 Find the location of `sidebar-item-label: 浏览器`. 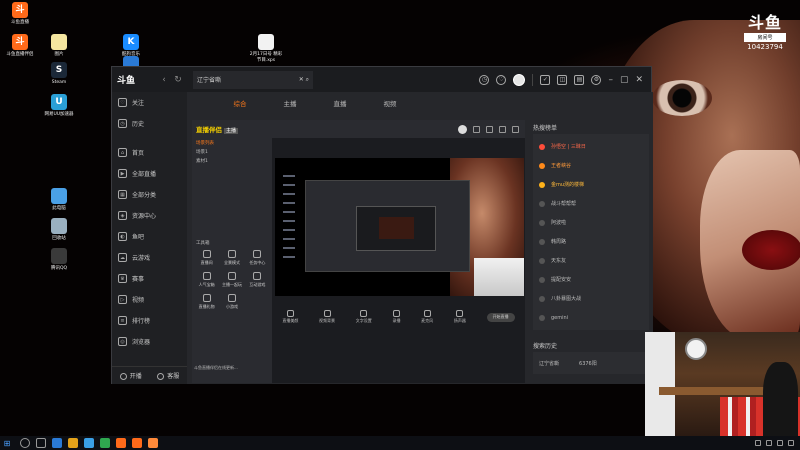

sidebar-item-label: 浏览器 is located at coordinates (141, 342).